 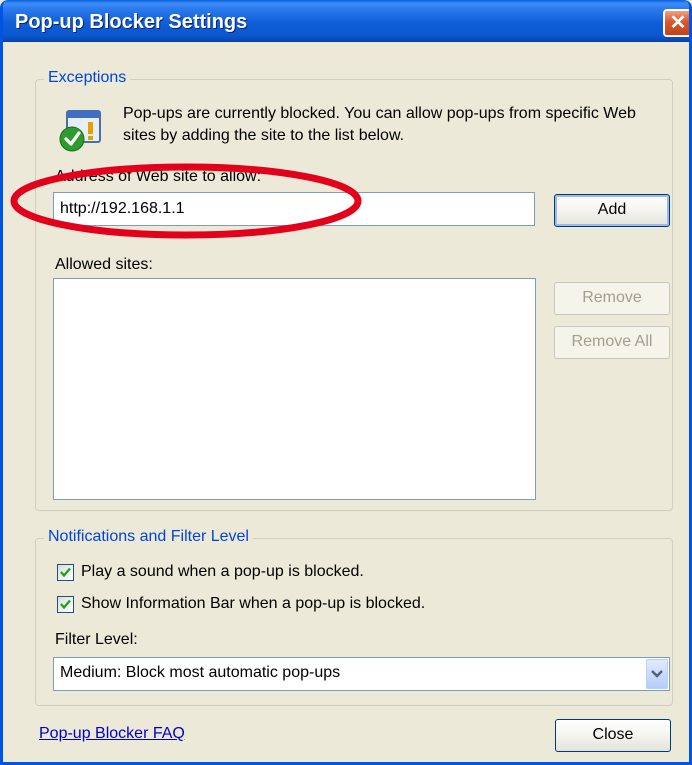 What do you see at coordinates (612, 210) in the screenshot?
I see `add-button: Add` at bounding box center [612, 210].